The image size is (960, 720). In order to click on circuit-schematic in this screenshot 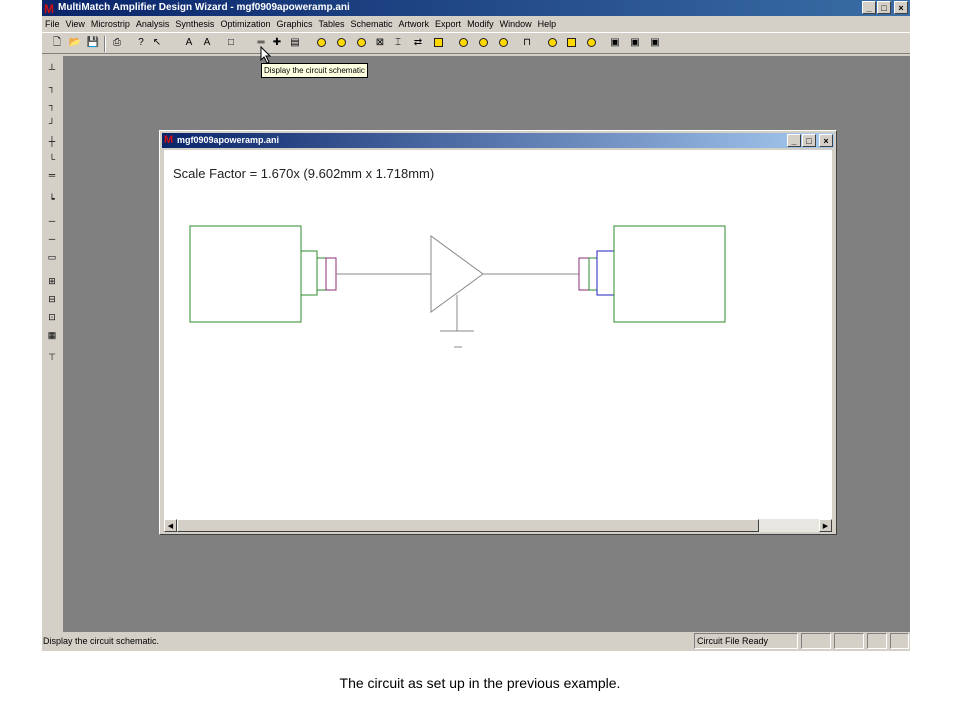, I will do `click(457, 286)`.